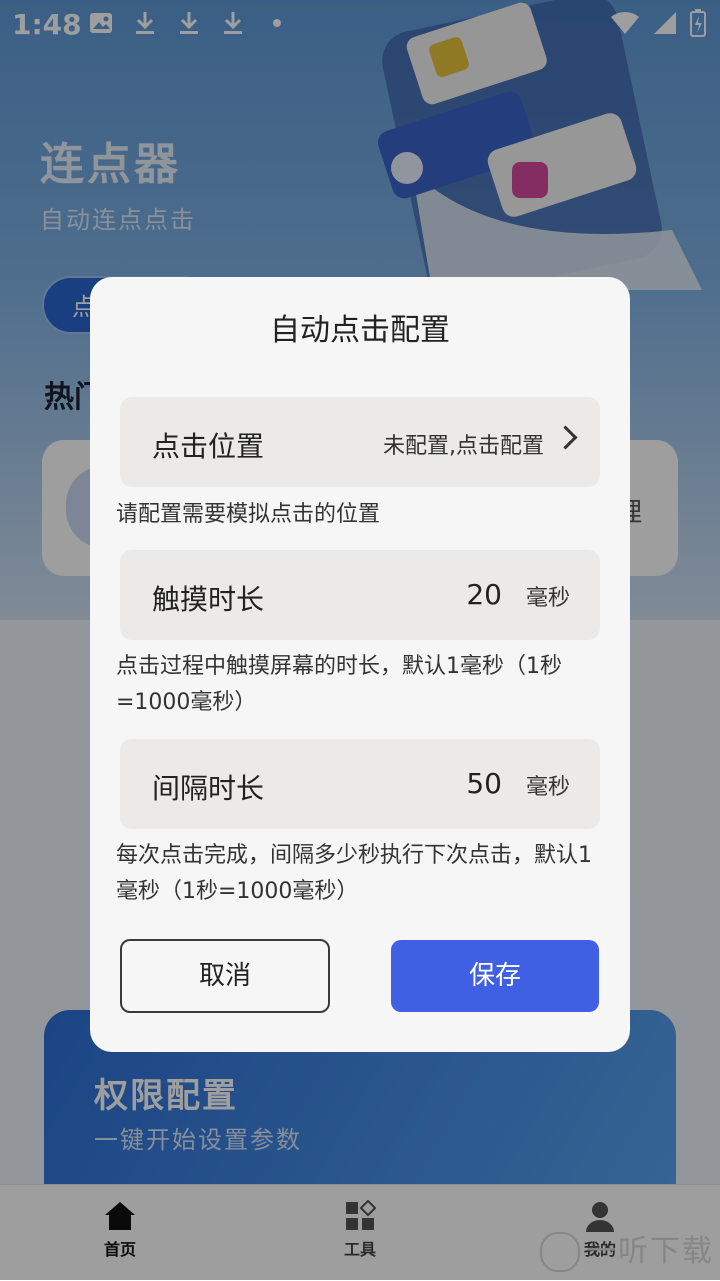 This screenshot has width=720, height=1281. What do you see at coordinates (463, 446) in the screenshot?
I see `click-position-value: 未配置,点击配置` at bounding box center [463, 446].